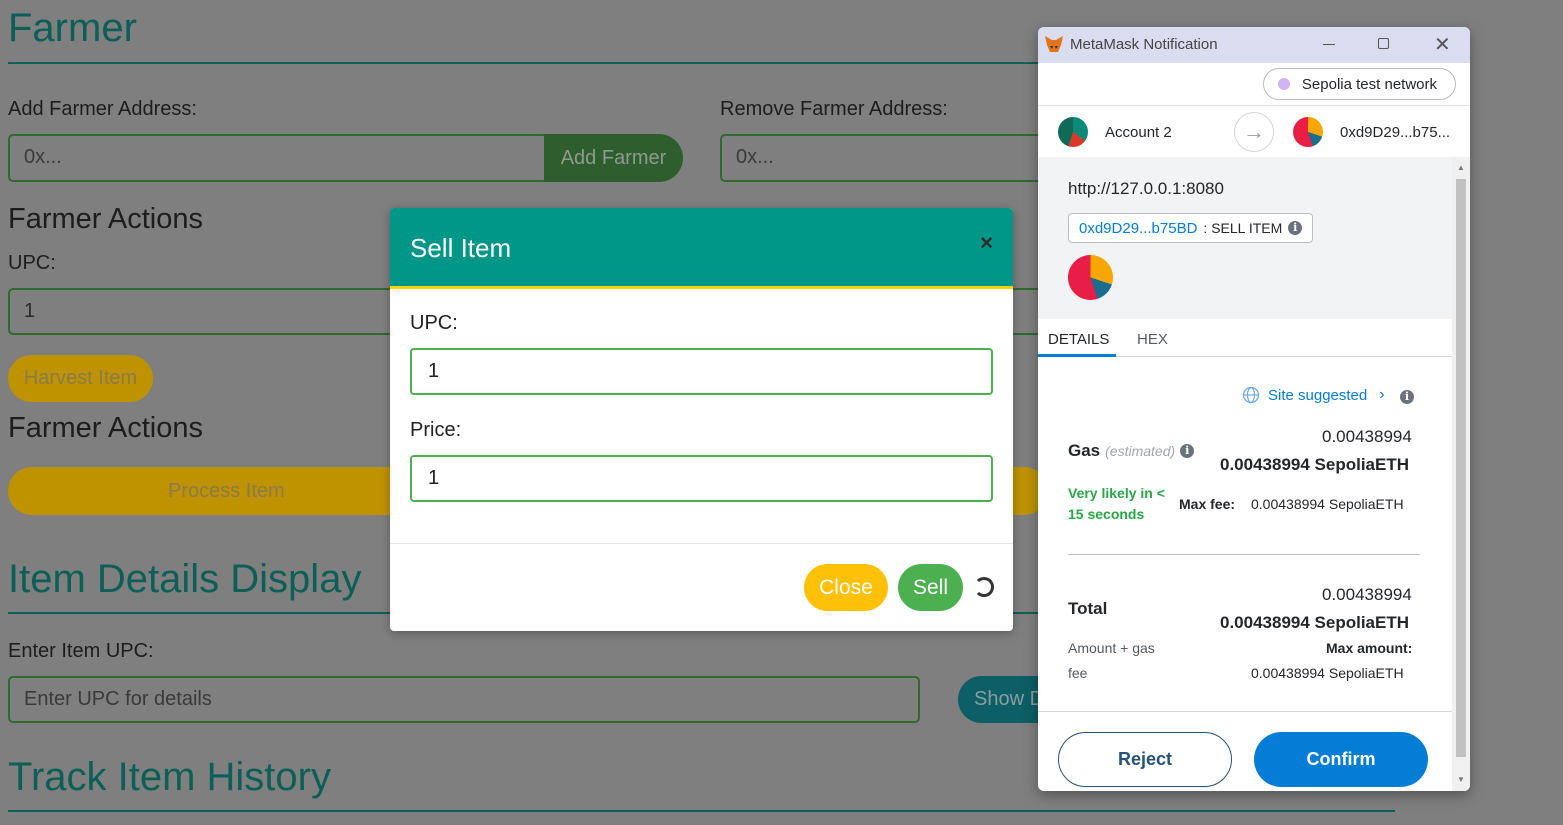 The image size is (1563, 825). I want to click on metamask-fox-icon, so click(1054, 44).